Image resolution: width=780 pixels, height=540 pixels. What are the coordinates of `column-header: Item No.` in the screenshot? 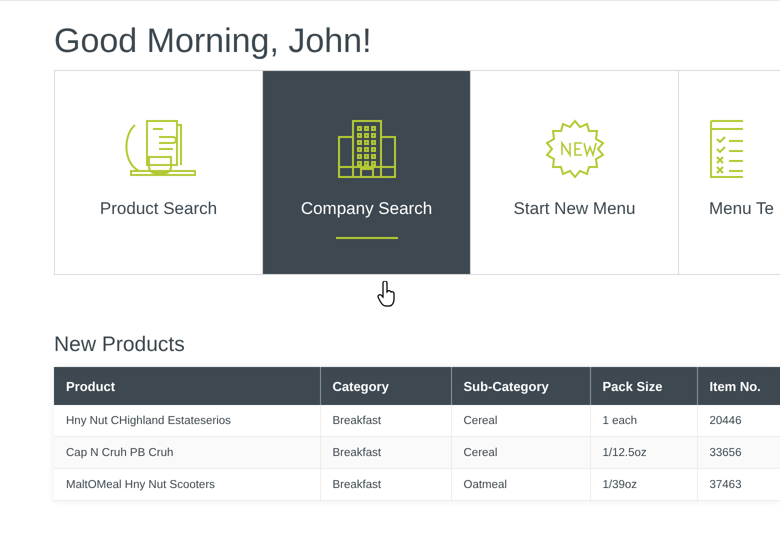 It's located at (738, 386).